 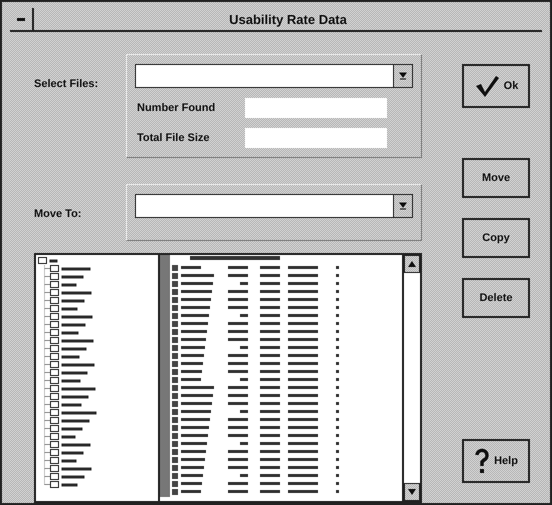 What do you see at coordinates (412, 378) in the screenshot?
I see `scrollbar` at bounding box center [412, 378].